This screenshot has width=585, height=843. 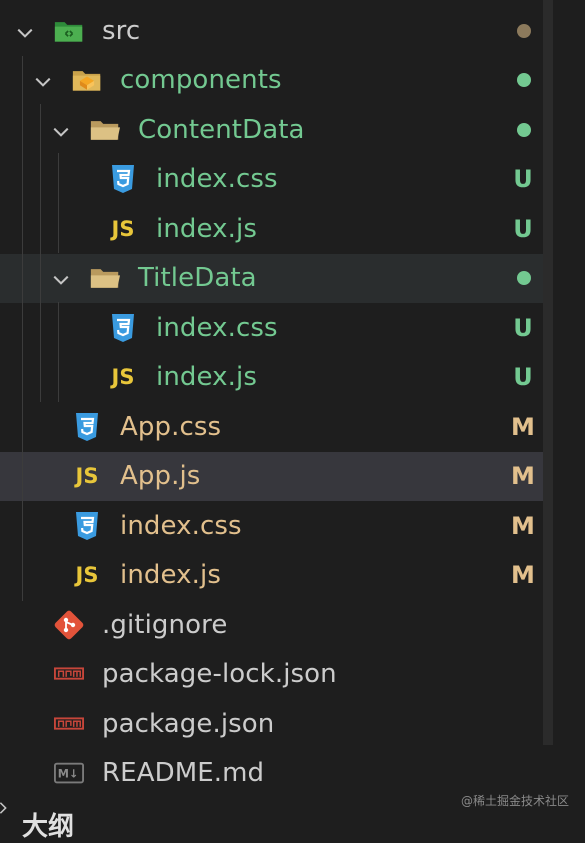 I want to click on file-app-css: App.css M, so click(x=272, y=427).